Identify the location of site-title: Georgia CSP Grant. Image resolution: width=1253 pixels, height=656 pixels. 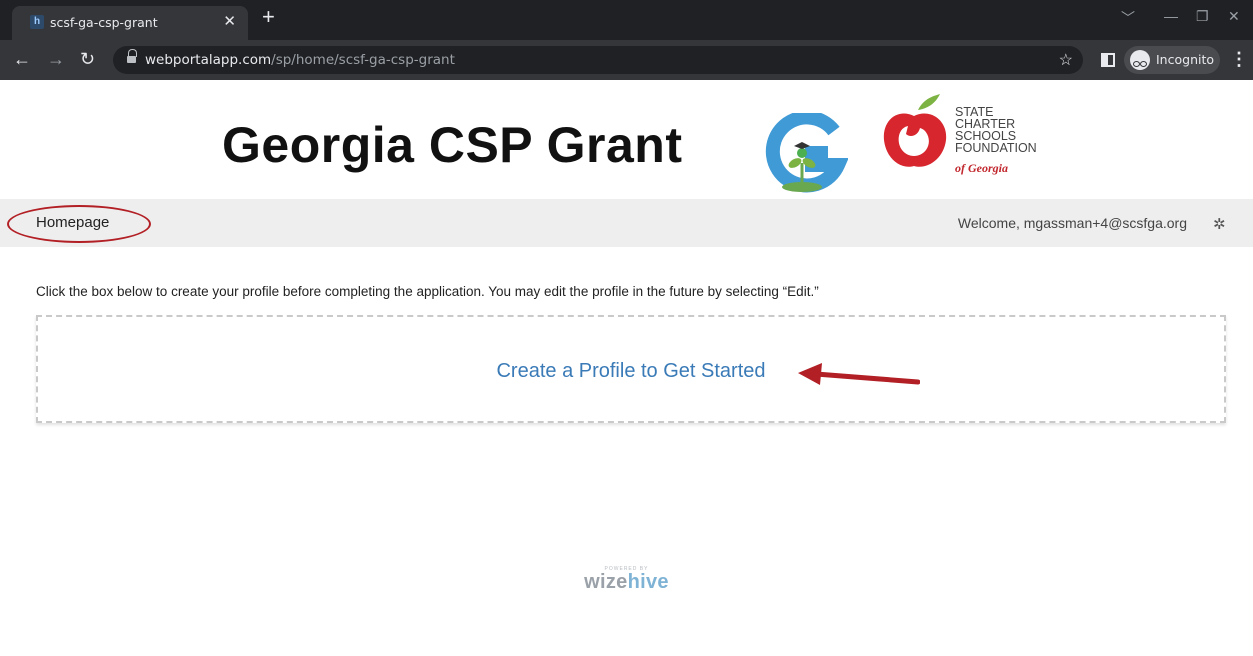
(452, 145).